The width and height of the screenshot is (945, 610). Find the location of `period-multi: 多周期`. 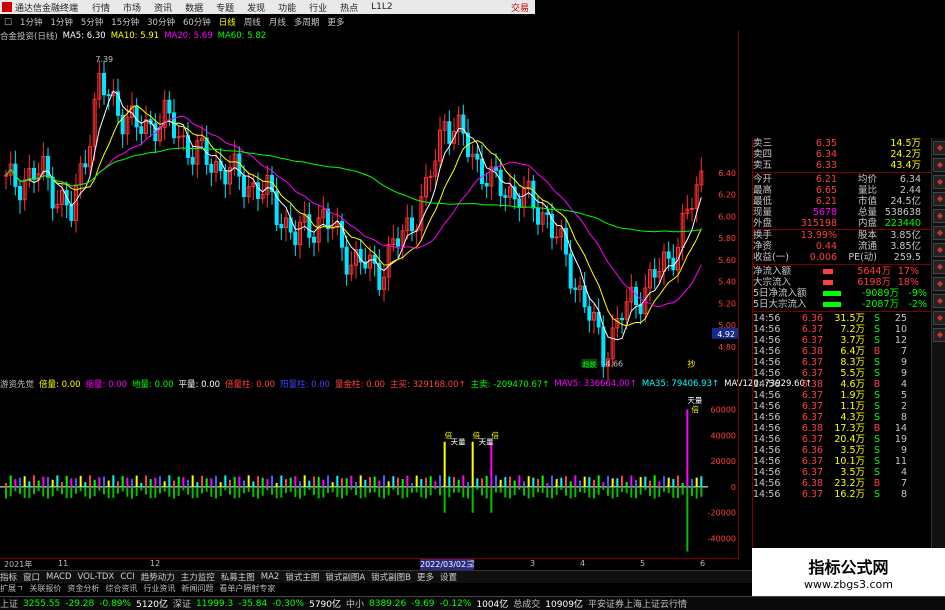

period-multi: 多周期 is located at coordinates (307, 22).